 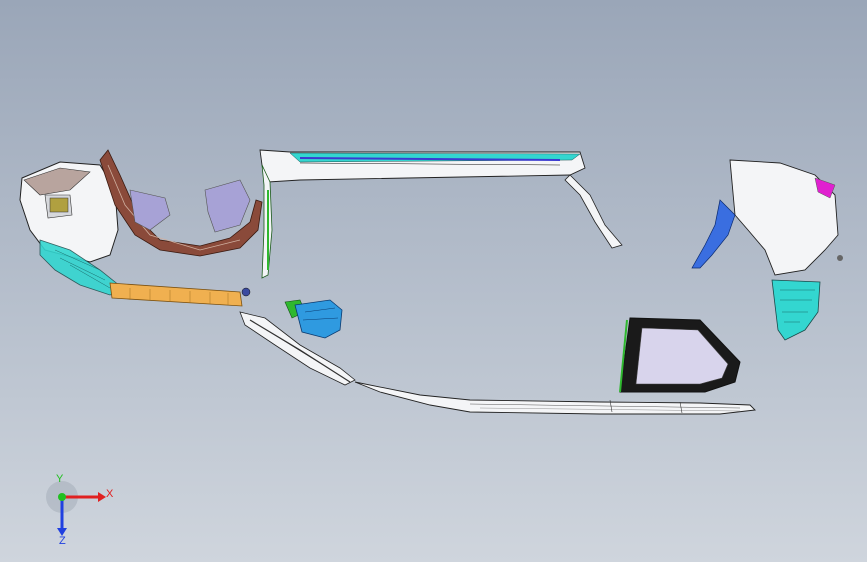 What do you see at coordinates (80, 511) in the screenshot?
I see `axis-triad: X Y Z` at bounding box center [80, 511].